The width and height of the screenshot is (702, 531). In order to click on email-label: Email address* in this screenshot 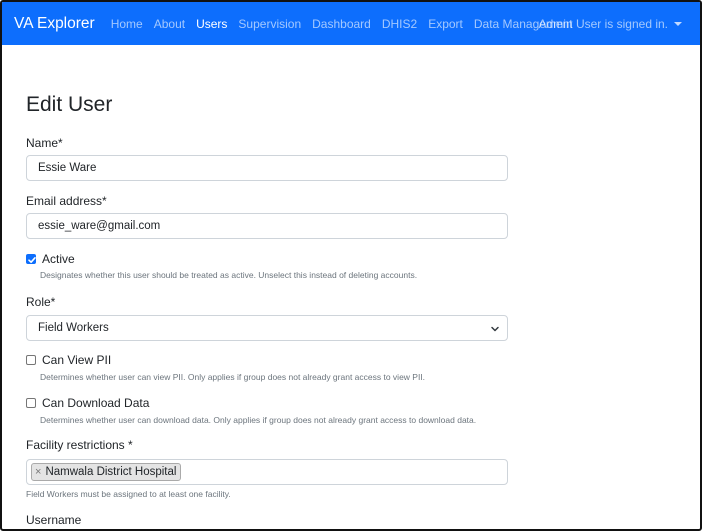, I will do `click(66, 201)`.